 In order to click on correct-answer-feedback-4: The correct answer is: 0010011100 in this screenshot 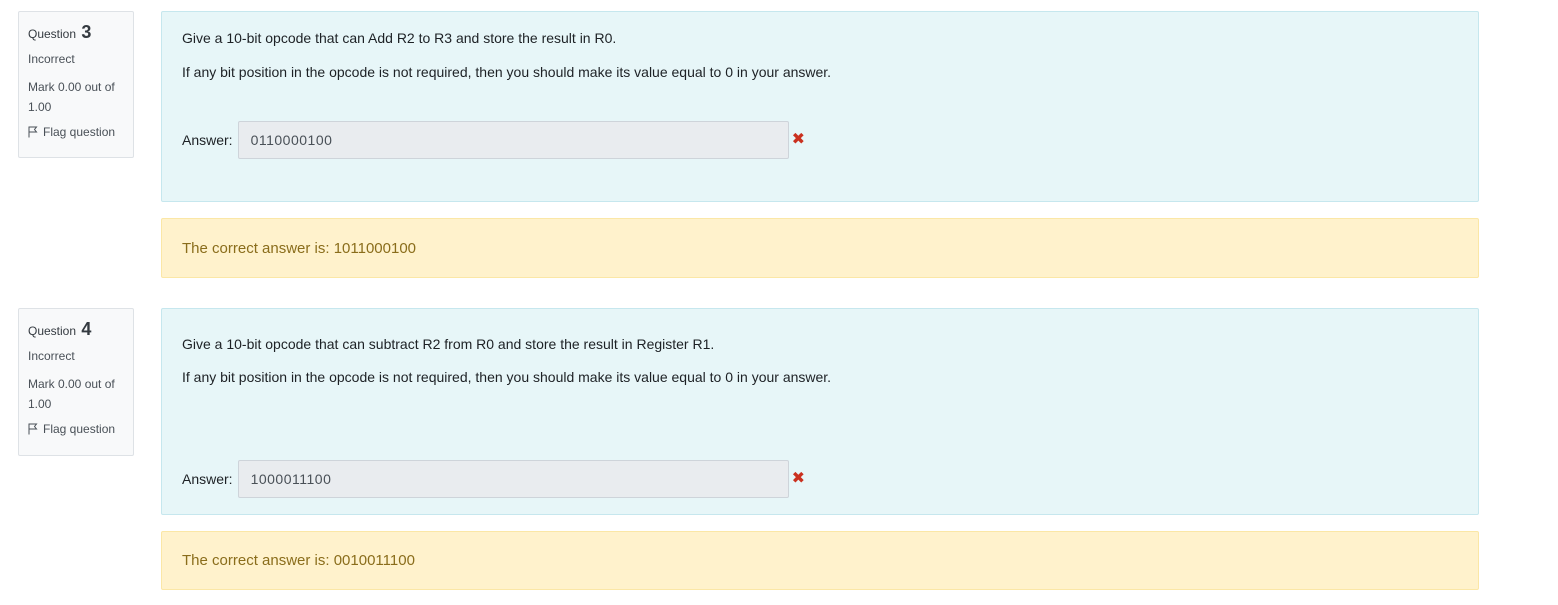, I will do `click(820, 560)`.